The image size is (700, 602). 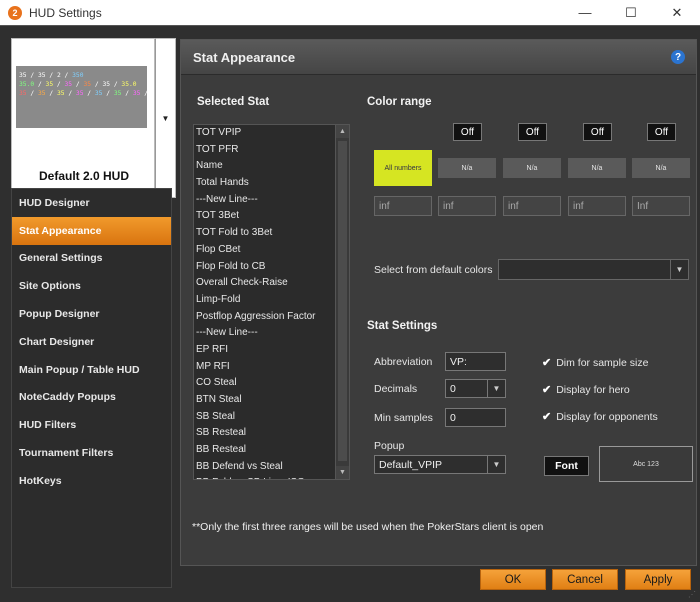 I want to click on display-for-opponents-checkbox: ✔ Display for opponents, so click(x=600, y=417).